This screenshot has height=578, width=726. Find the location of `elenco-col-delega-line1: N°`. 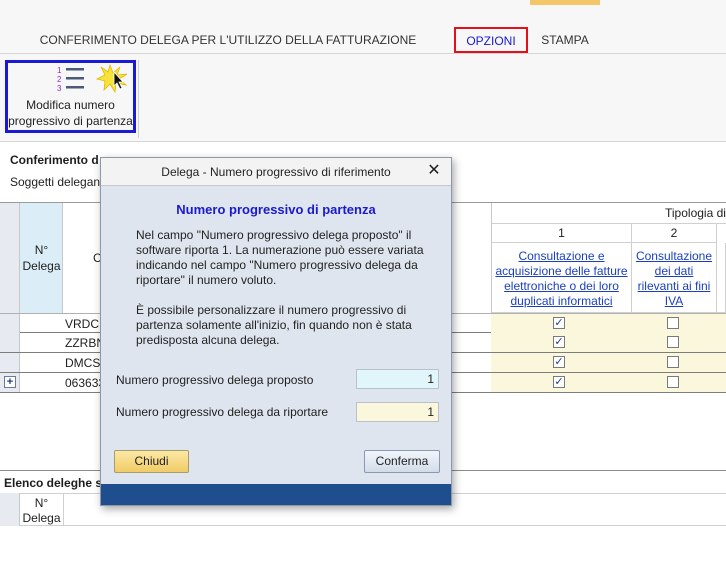

elenco-col-delega-line1: N° is located at coordinates (41, 503).